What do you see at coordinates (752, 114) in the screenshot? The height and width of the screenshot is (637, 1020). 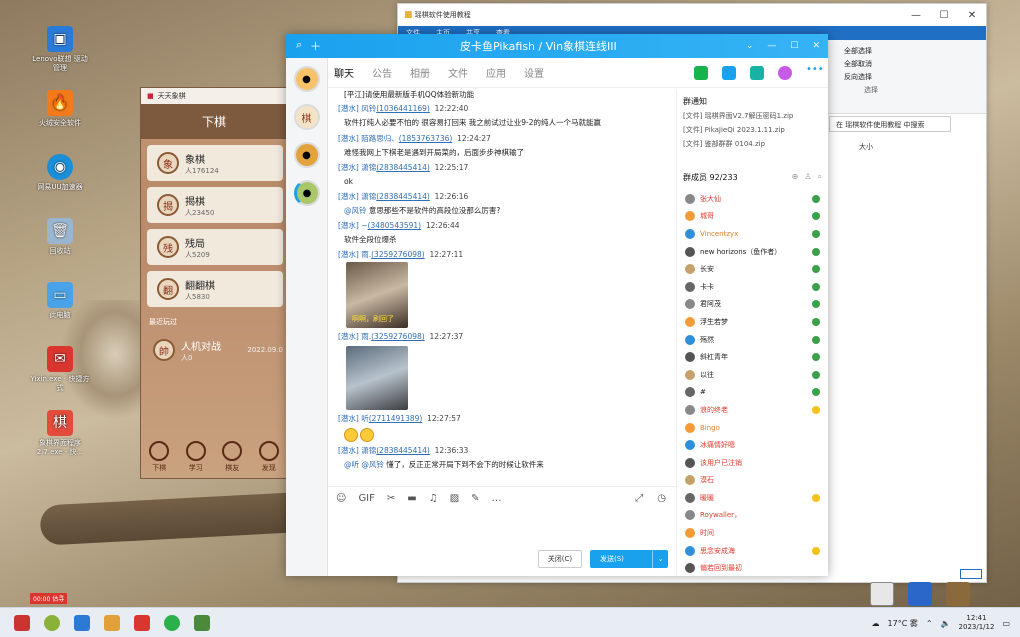 I see `file-item: [文件] 瑶棋界面V2.7解压密码1.zip` at bounding box center [752, 114].